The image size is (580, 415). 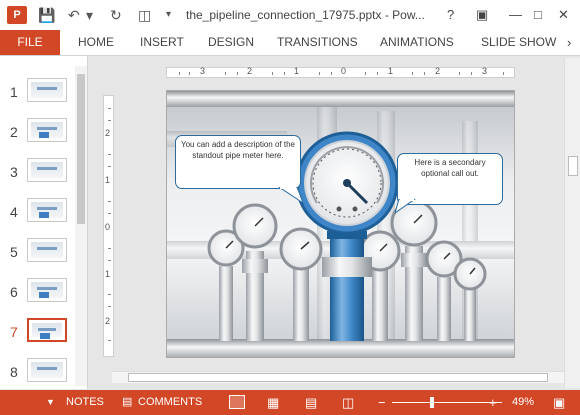 I want to click on normal-view-icon, so click(x=237, y=402).